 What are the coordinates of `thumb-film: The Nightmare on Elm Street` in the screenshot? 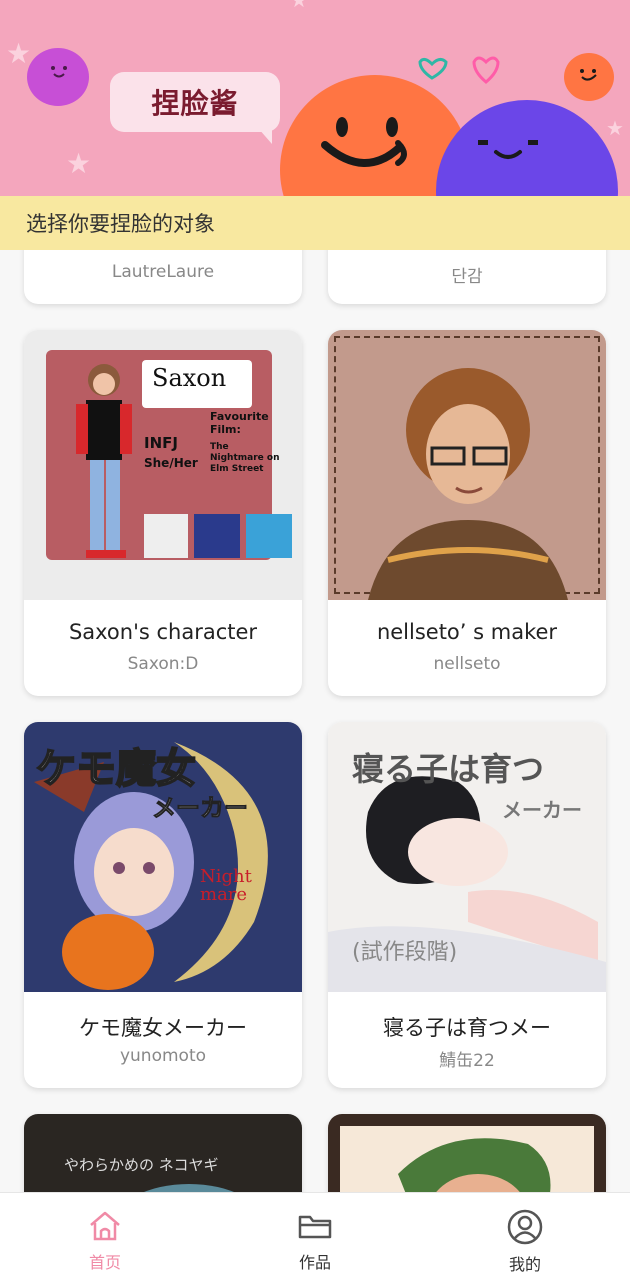 It's located at (245, 458).